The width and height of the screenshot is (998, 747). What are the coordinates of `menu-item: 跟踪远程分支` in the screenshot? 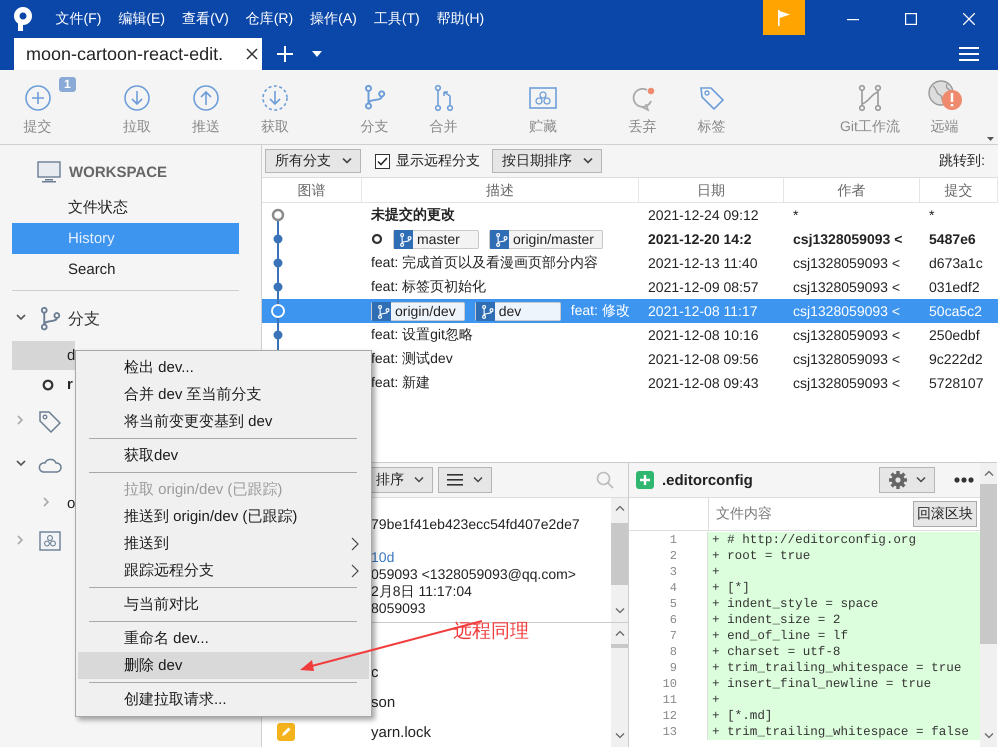 It's located at (223, 570).